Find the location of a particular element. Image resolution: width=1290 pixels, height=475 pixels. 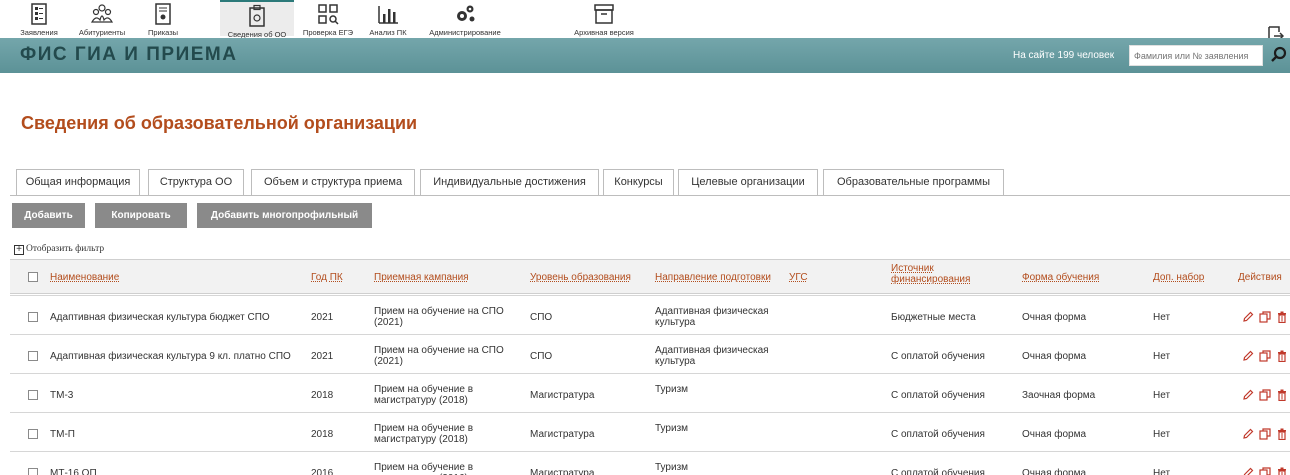

col-year: Год ПК is located at coordinates (327, 277).